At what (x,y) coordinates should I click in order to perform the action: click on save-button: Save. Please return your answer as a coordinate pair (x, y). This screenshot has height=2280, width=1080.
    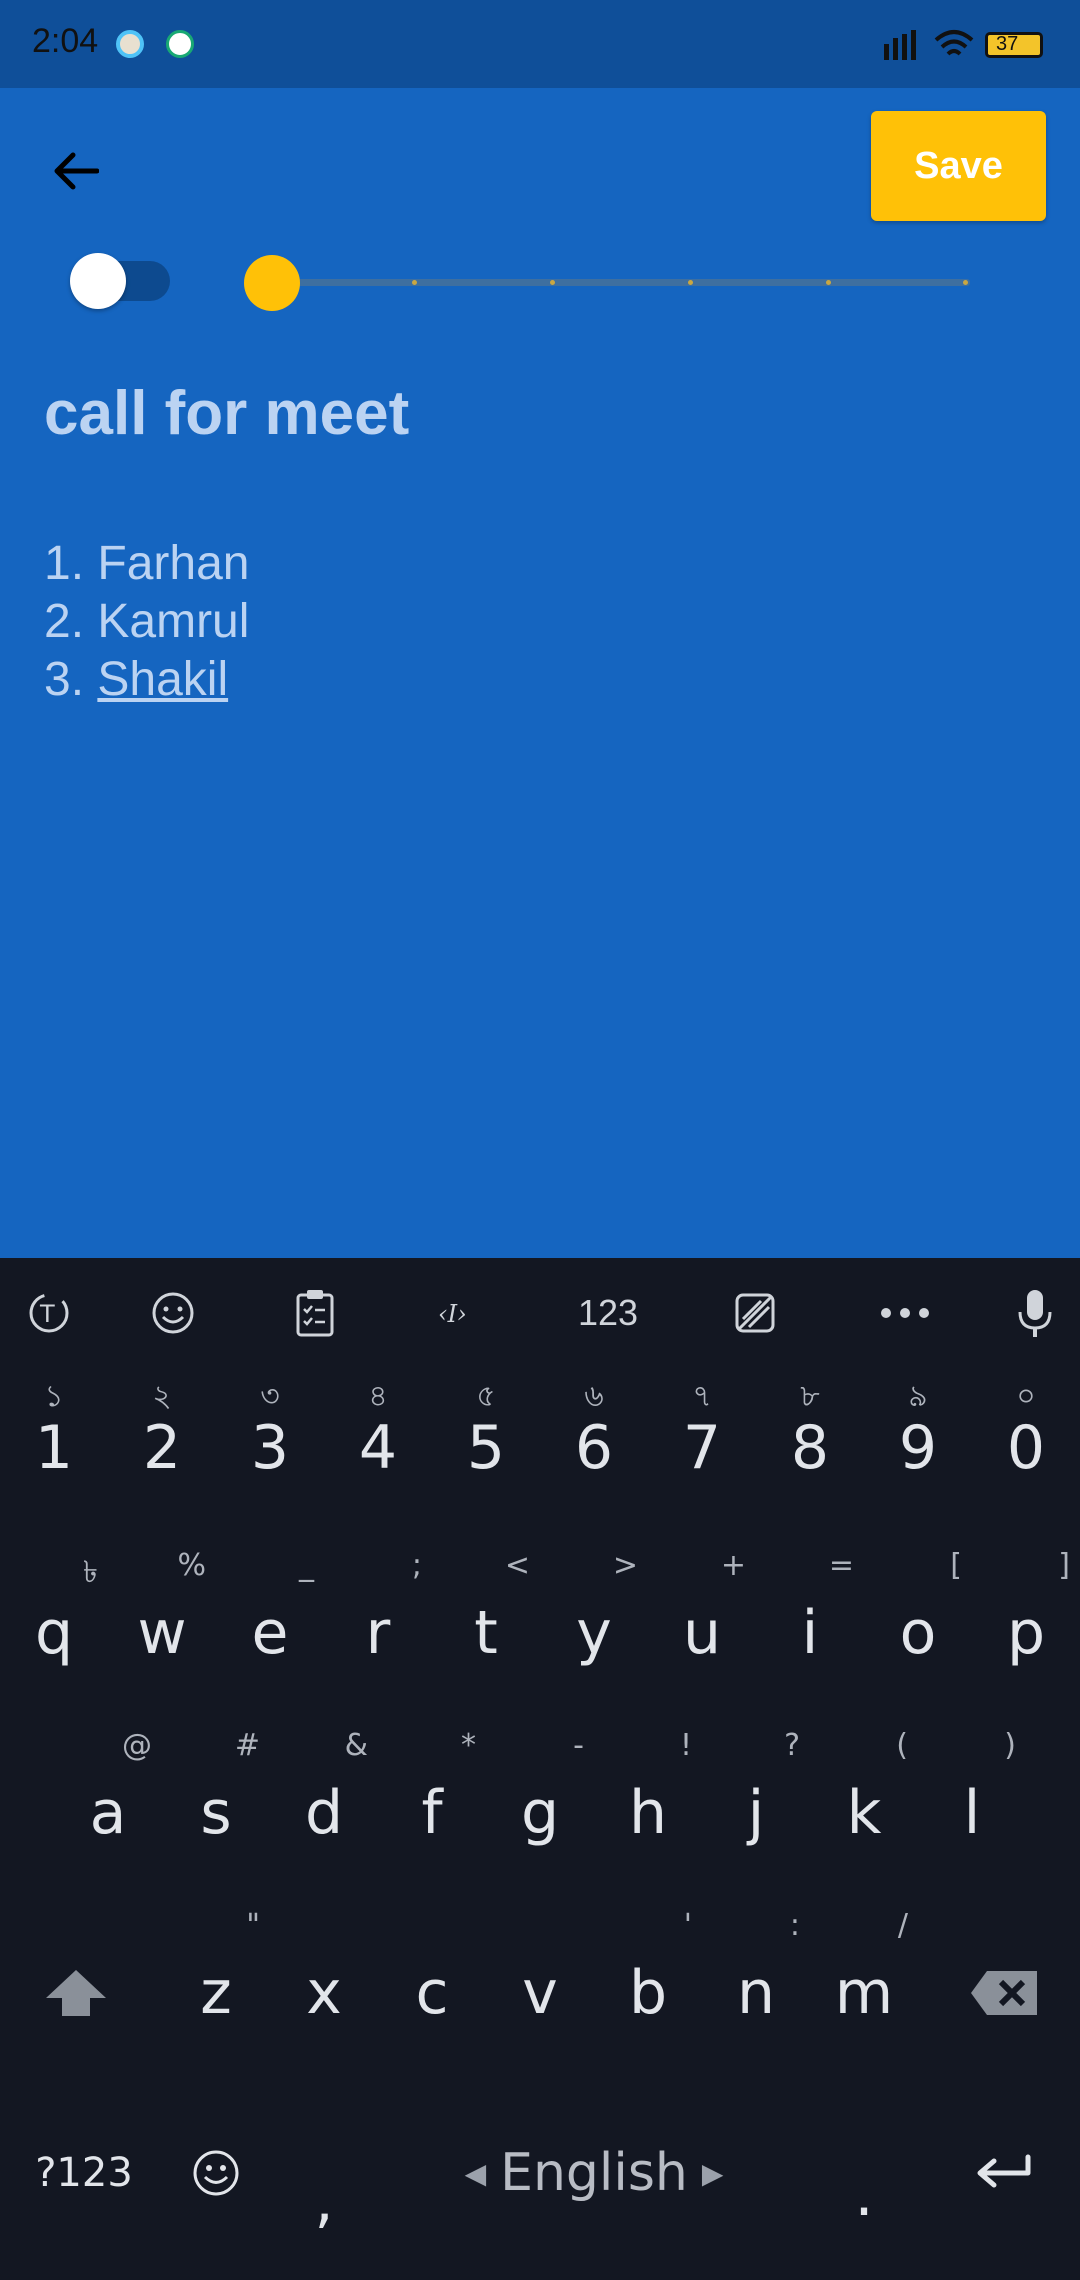
    Looking at the image, I should click on (958, 166).